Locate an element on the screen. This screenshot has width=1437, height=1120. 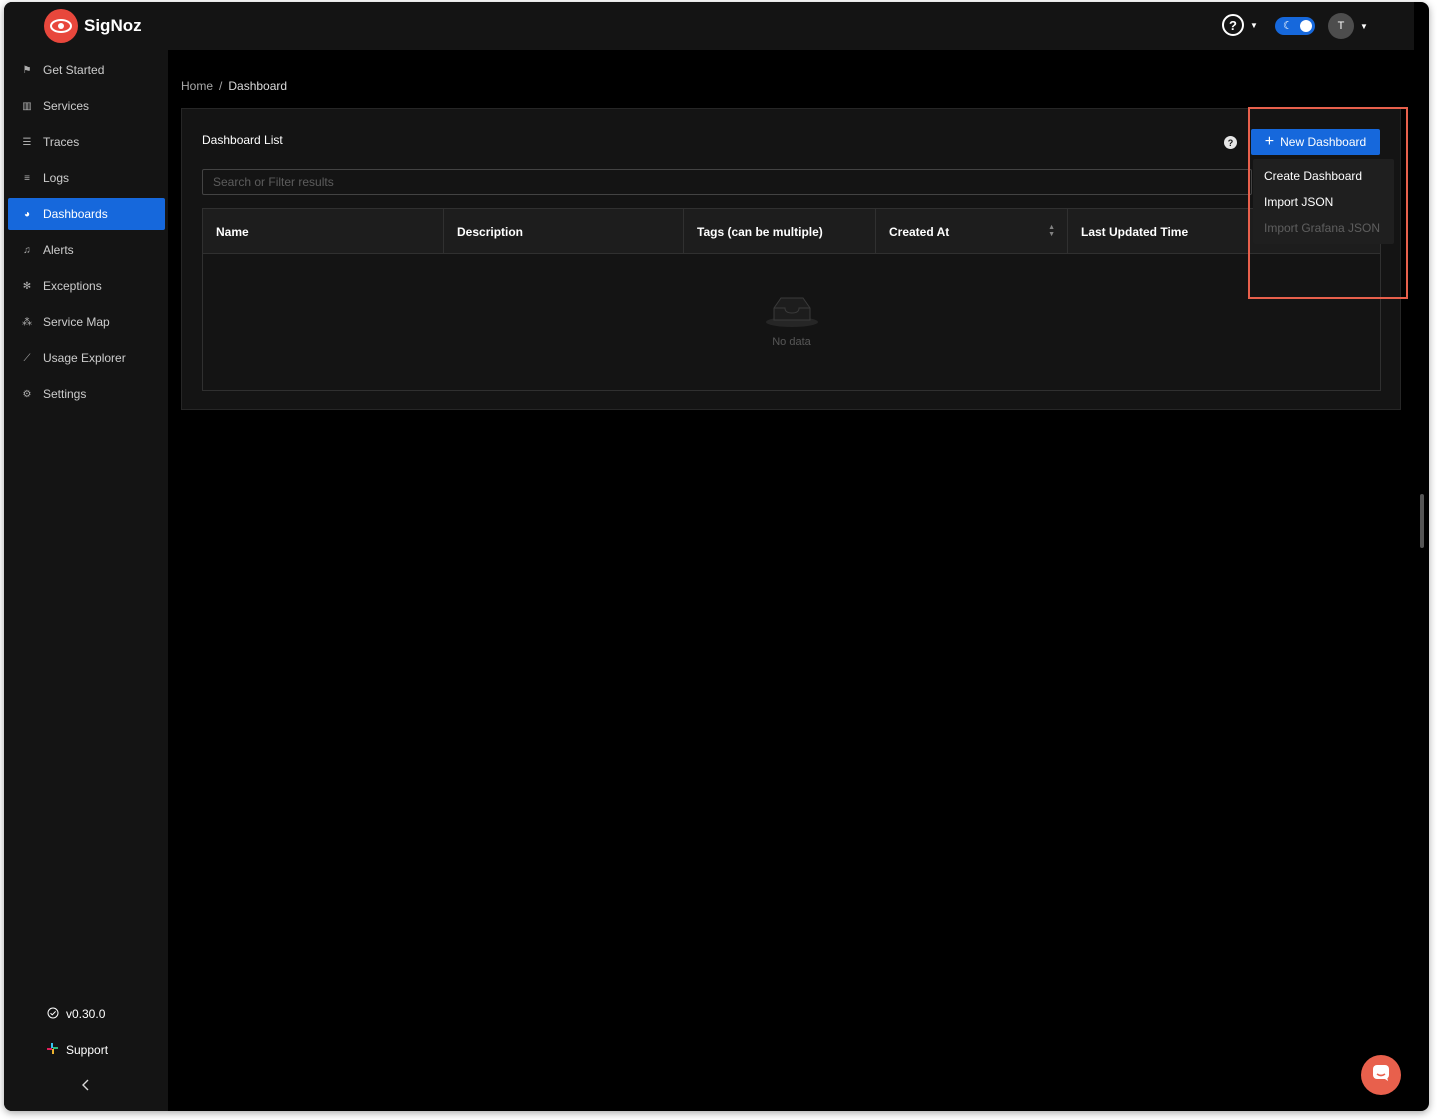
rocket-icon: ⚑ is located at coordinates (27, 70).